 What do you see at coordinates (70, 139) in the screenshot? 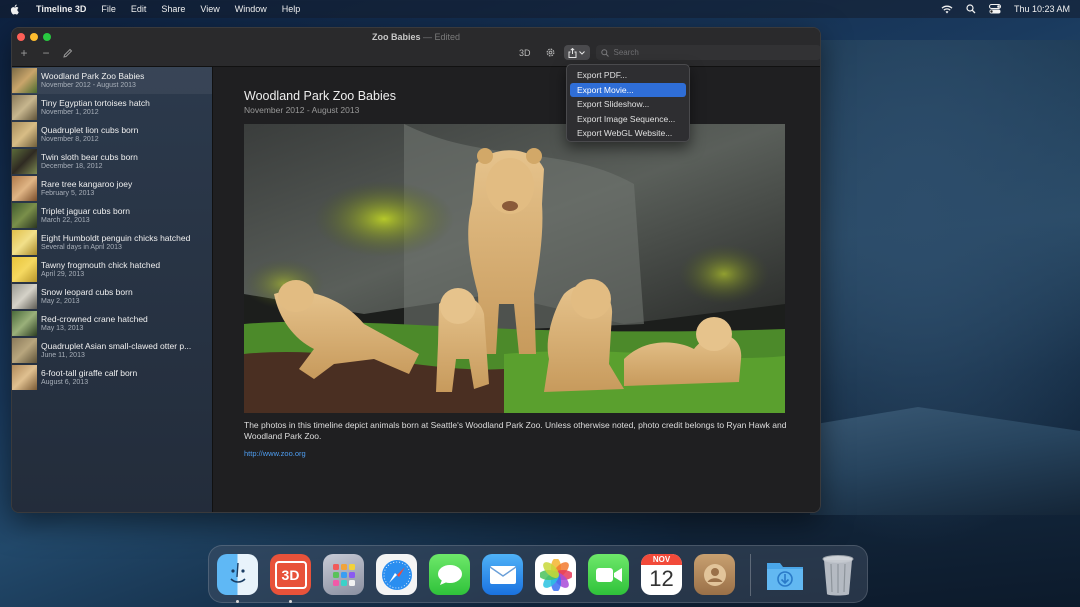
I see `sidebar-item-date: November 8, 2012` at bounding box center [70, 139].